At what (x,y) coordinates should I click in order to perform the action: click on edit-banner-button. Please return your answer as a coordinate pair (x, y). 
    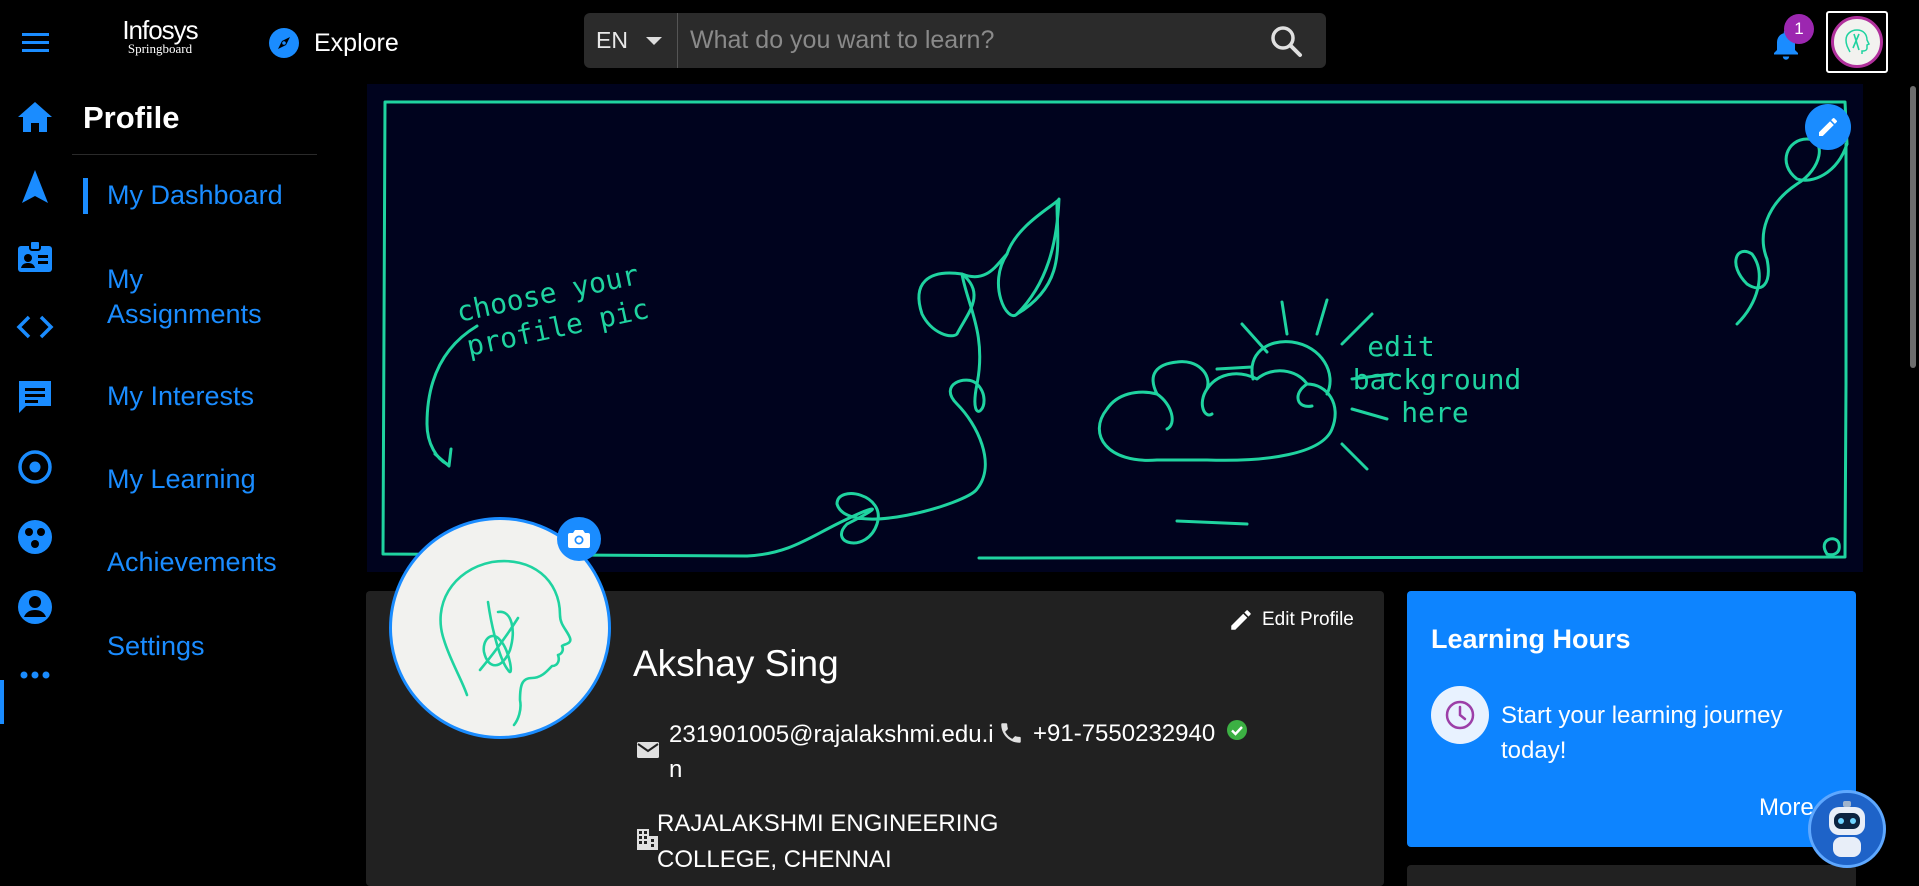
    Looking at the image, I should click on (1828, 127).